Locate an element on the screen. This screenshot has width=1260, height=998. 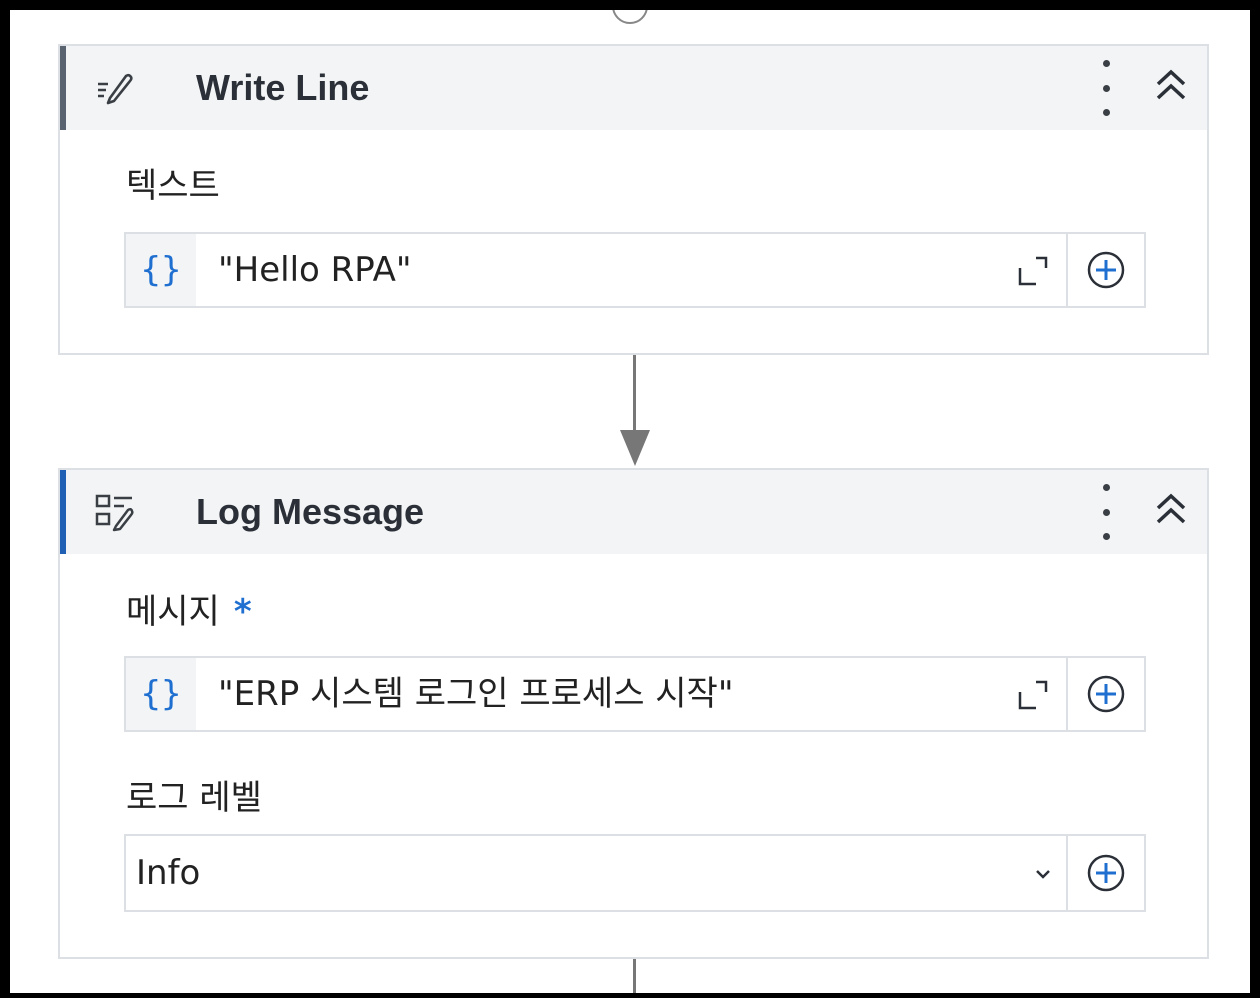
activity-header: Log Message is located at coordinates (633, 512).